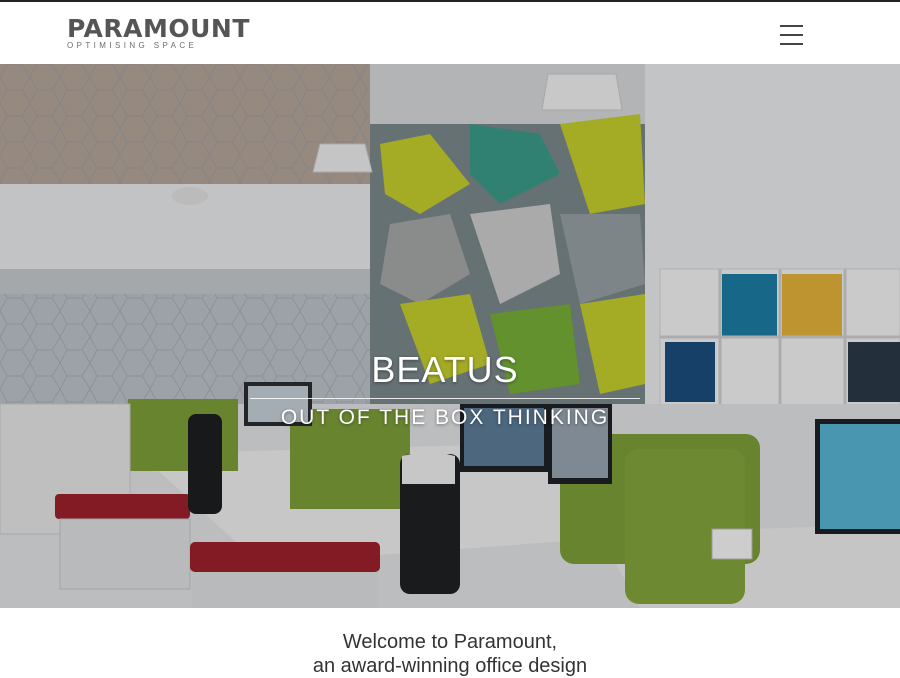  I want to click on brand-name: PARAMOUNT, so click(158, 28).